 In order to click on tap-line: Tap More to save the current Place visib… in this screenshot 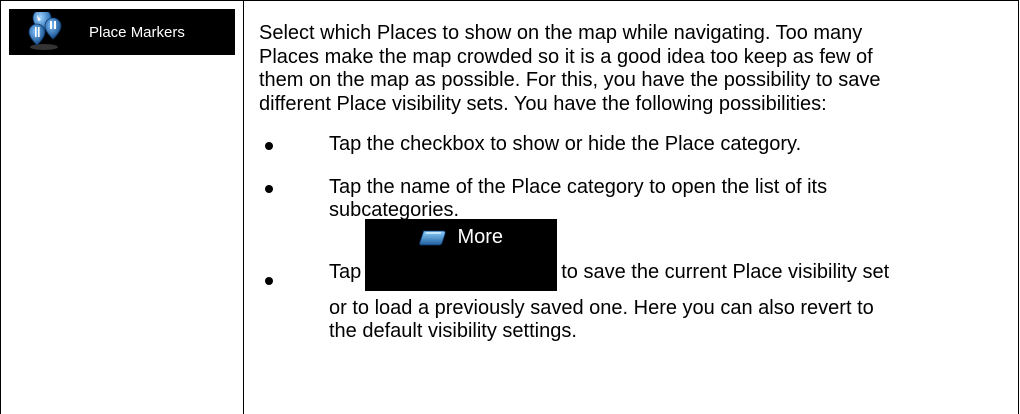, I will do `click(674, 254)`.